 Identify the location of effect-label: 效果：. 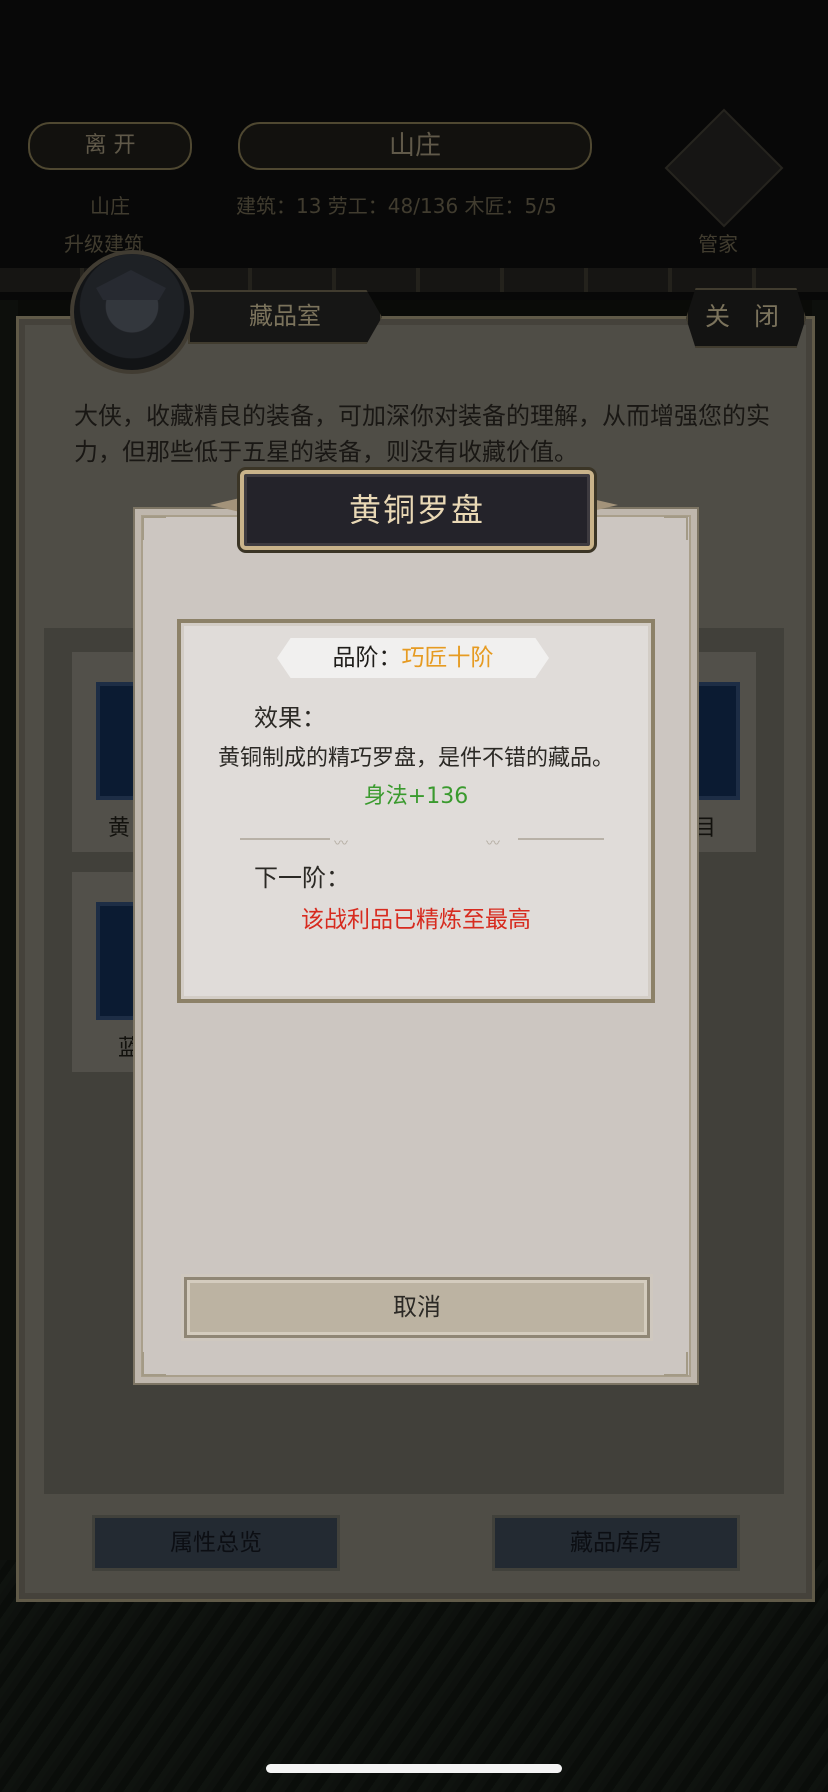
(290, 718).